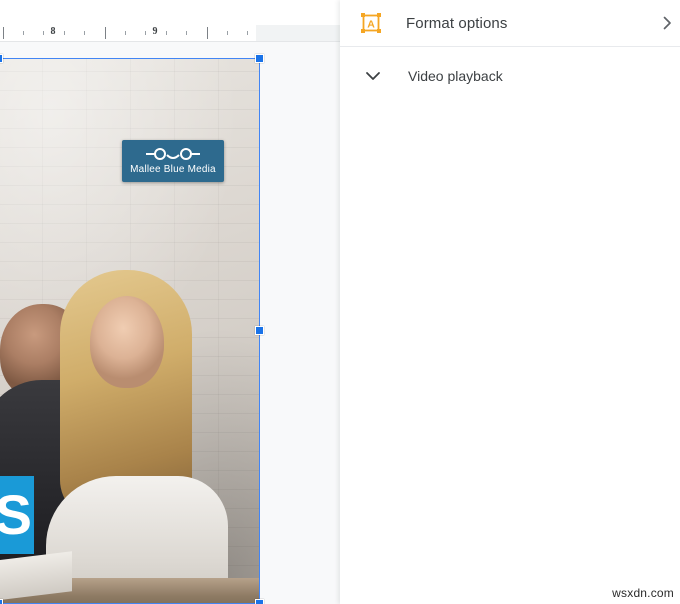  I want to click on logo-text: Mallee Blue Media, so click(173, 169).